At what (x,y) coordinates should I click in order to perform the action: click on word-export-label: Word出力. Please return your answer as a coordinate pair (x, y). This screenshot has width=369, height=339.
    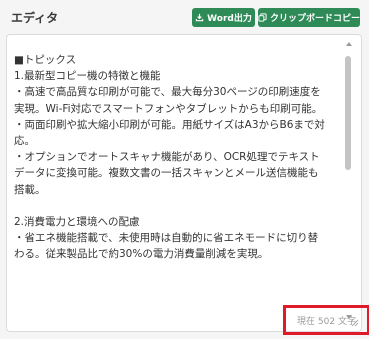
    Looking at the image, I should click on (229, 19).